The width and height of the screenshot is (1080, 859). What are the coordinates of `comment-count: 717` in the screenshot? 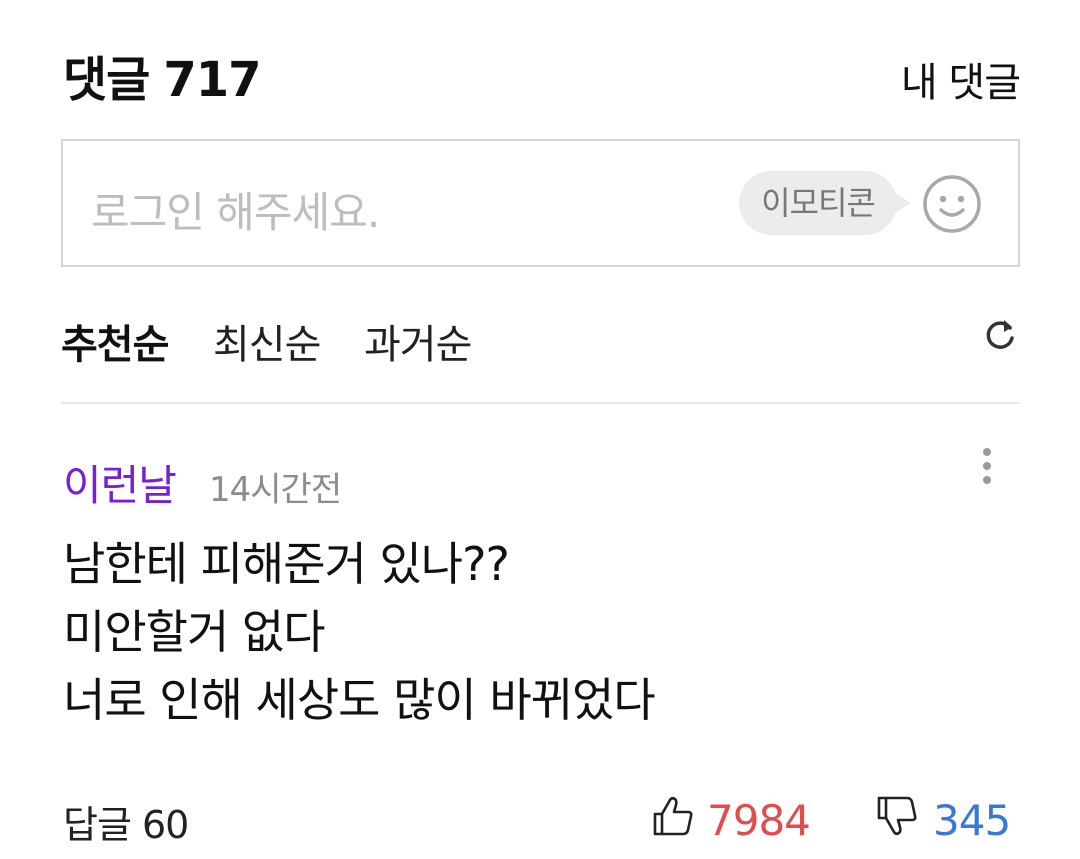 It's located at (212, 80).